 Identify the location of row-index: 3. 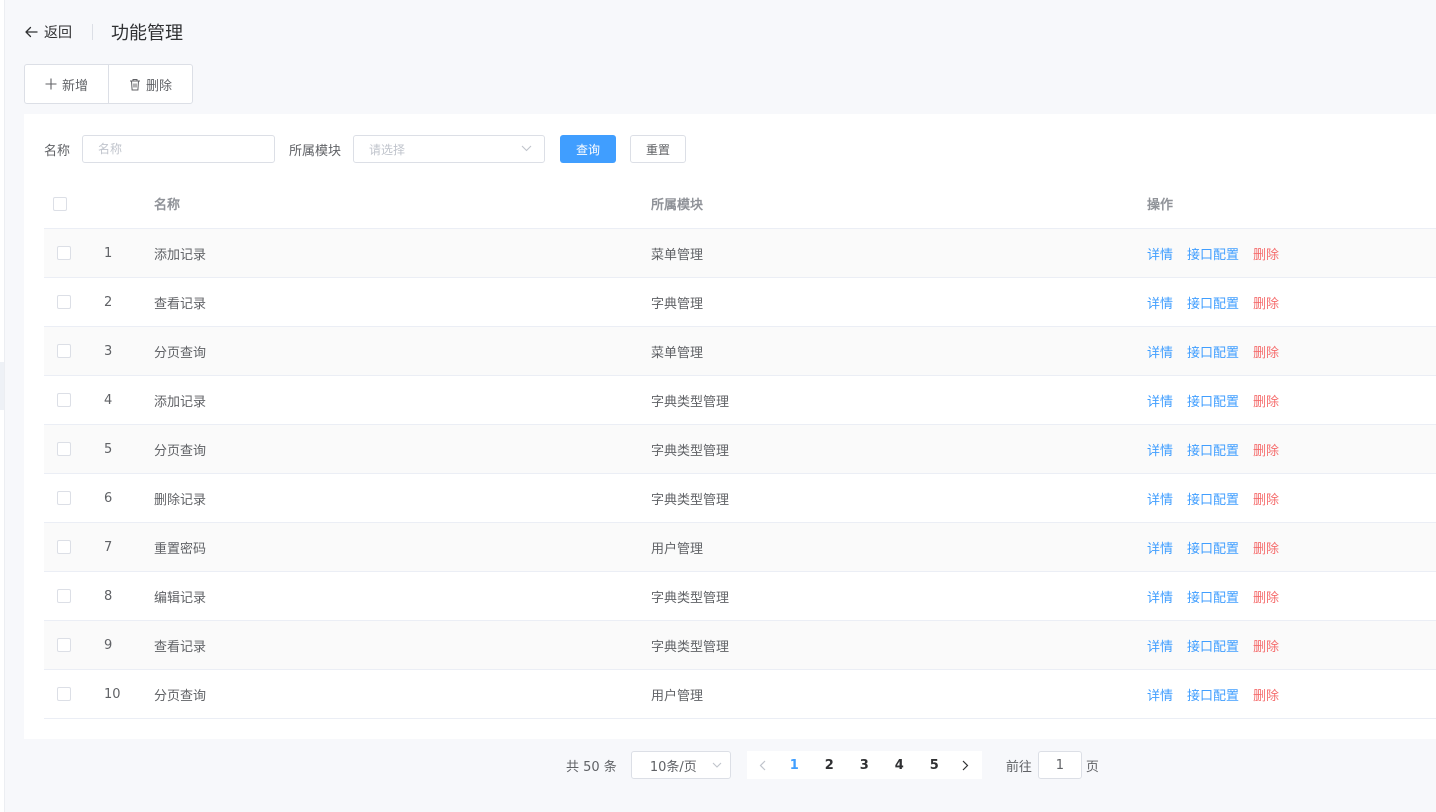
(108, 351).